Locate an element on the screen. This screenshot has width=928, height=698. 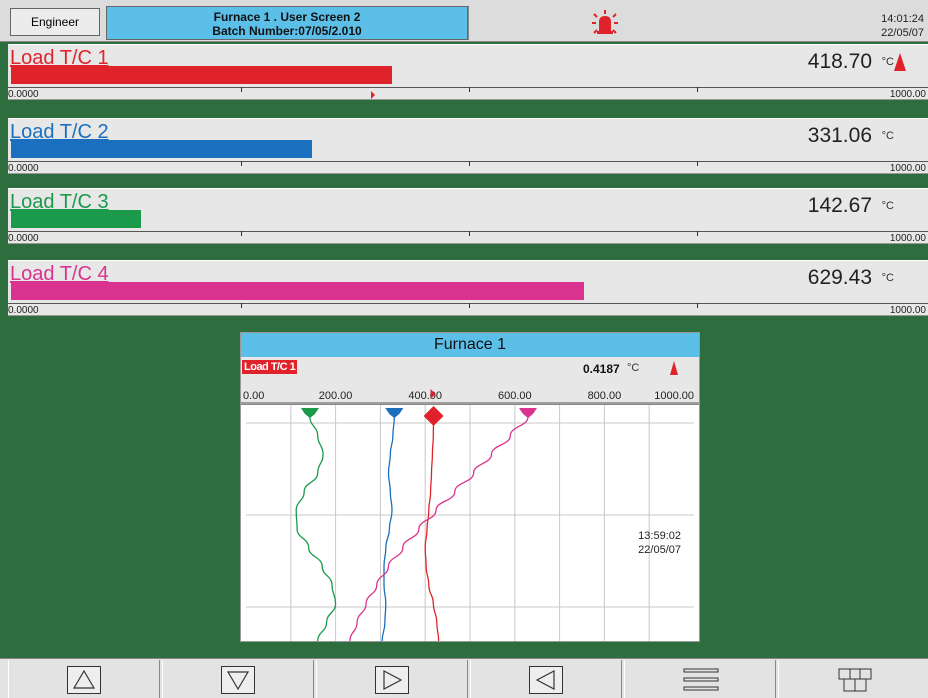
page-left-button is located at coordinates (546, 679).